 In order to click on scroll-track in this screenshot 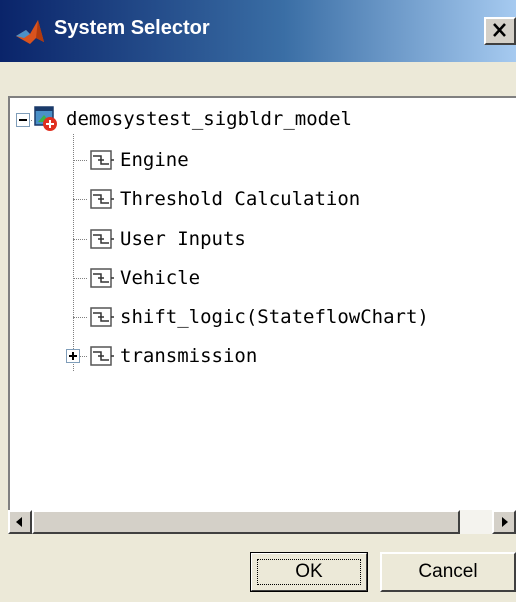, I will do `click(262, 522)`.